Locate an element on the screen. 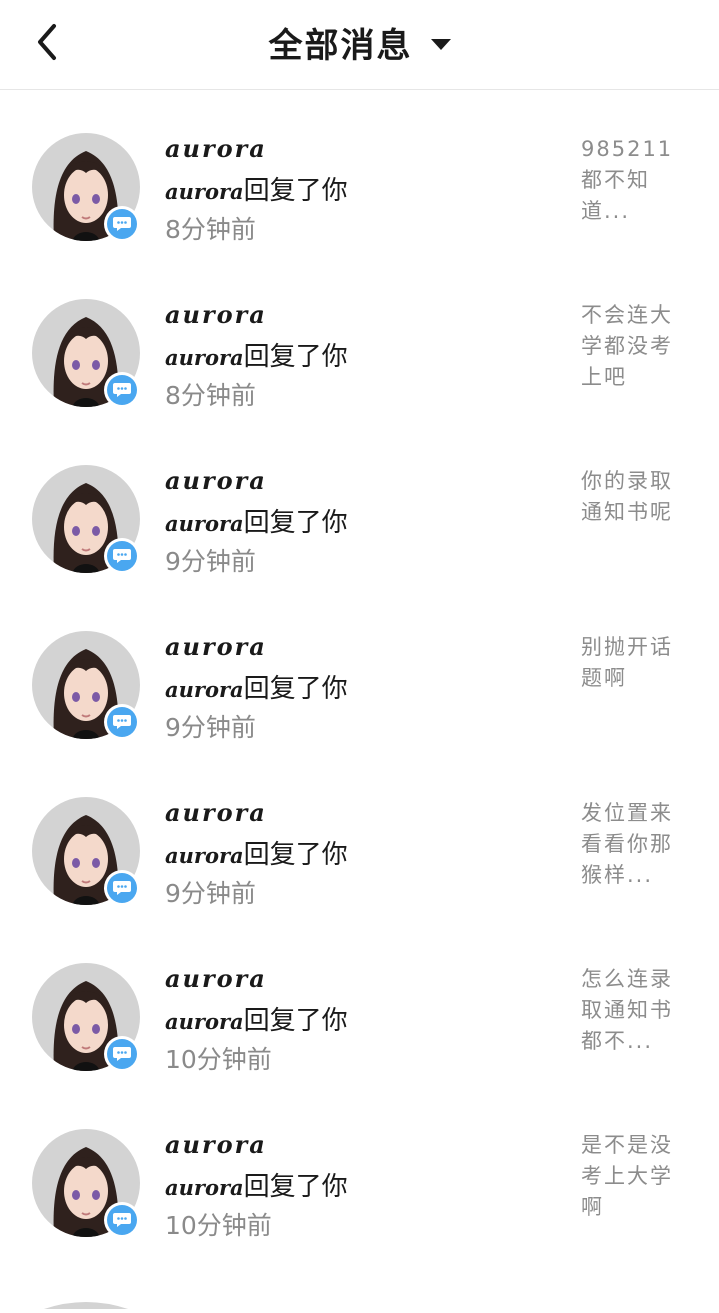  title-dropdown: 全部消息 is located at coordinates (359, 42).